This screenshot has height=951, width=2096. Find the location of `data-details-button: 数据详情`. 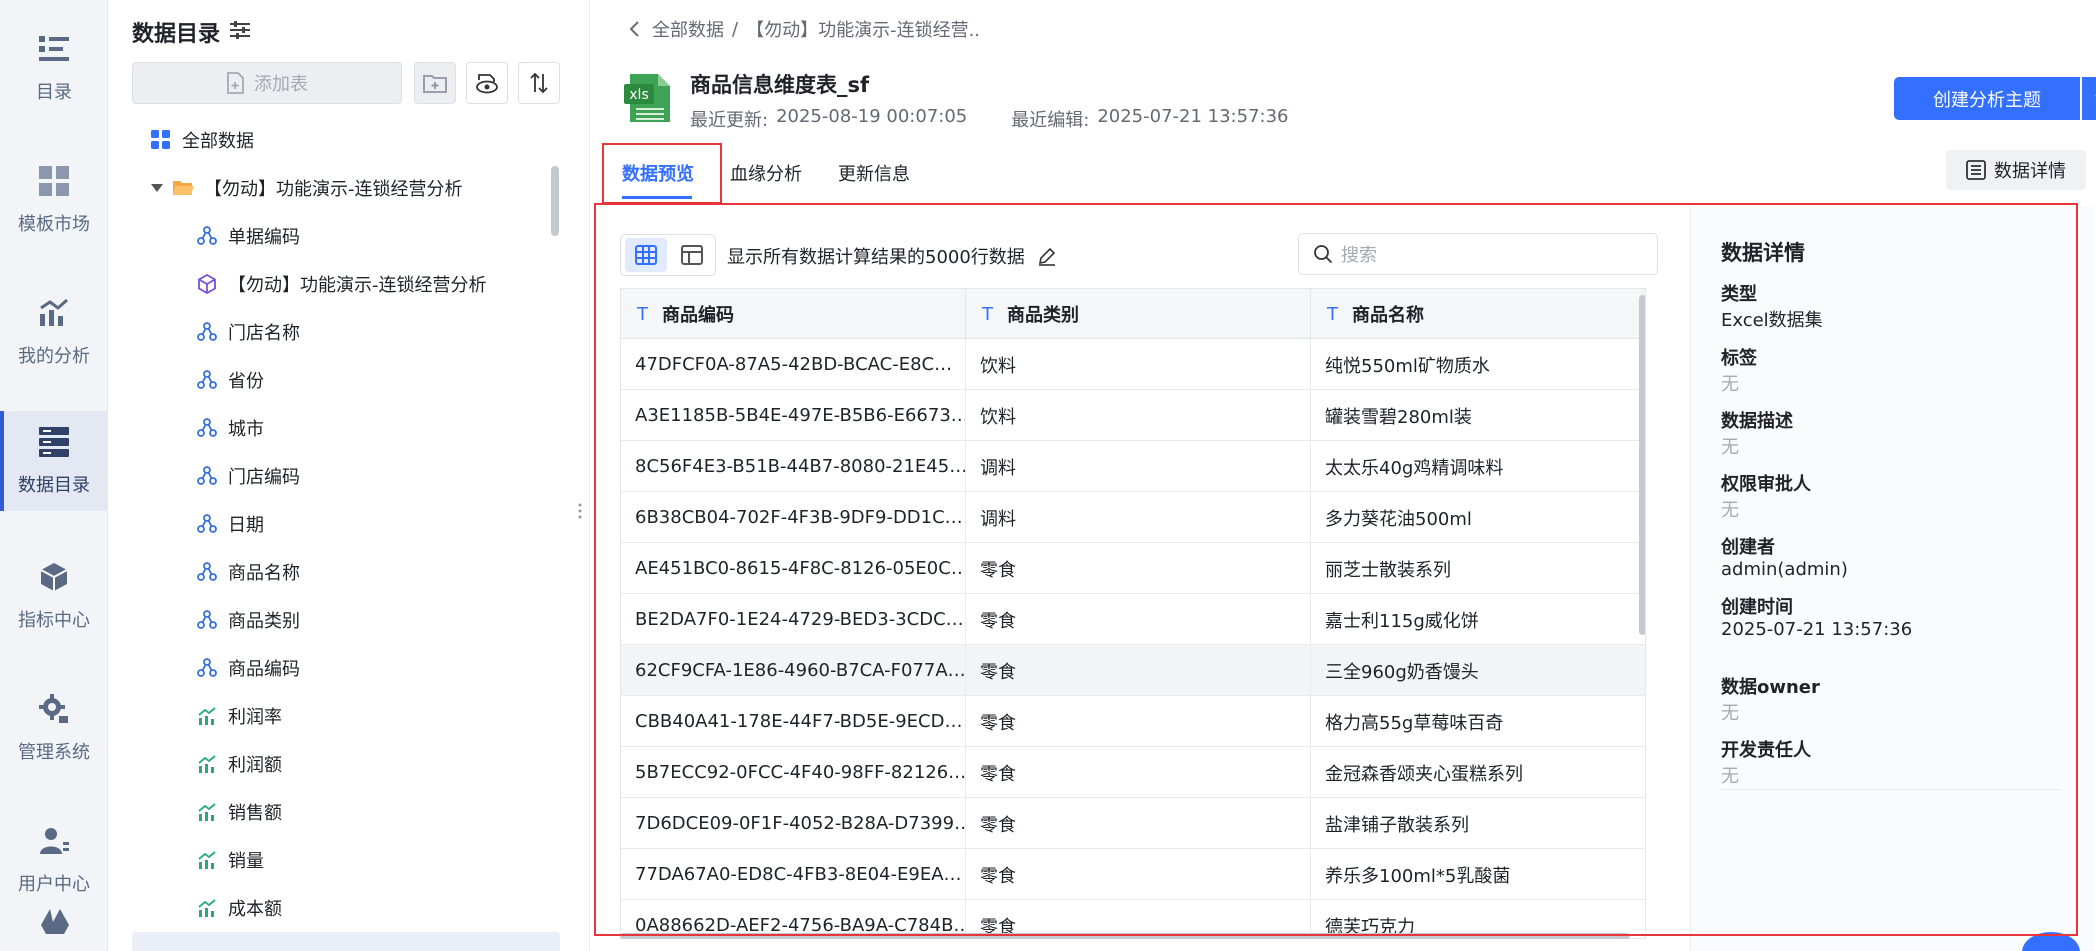

data-details-button: 数据详情 is located at coordinates (2016, 170).